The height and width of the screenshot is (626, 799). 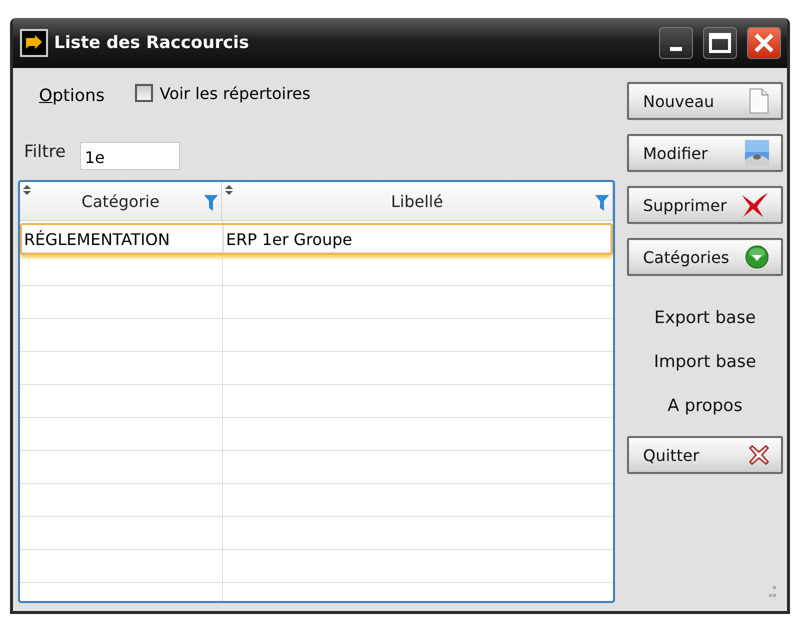 What do you see at coordinates (143, 93) in the screenshot?
I see `checkbox` at bounding box center [143, 93].